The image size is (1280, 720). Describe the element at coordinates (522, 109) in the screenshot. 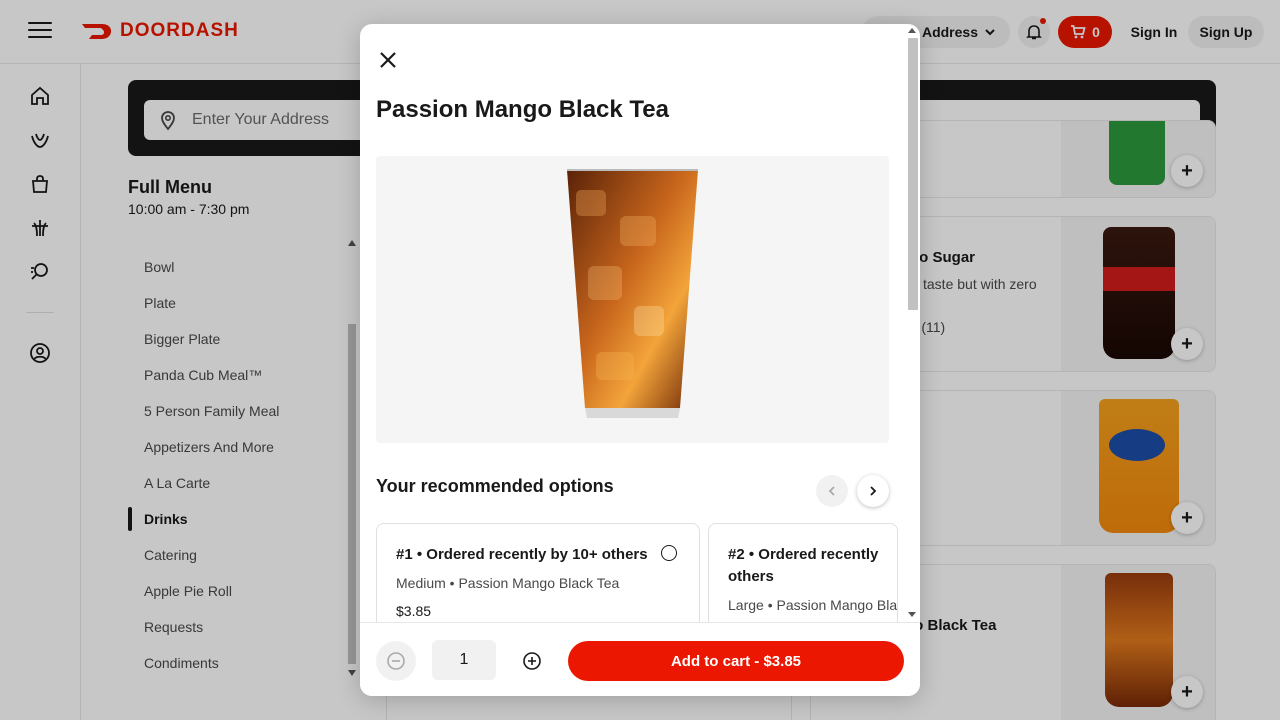

I see `item-title: Passion Mango Black Tea` at that location.